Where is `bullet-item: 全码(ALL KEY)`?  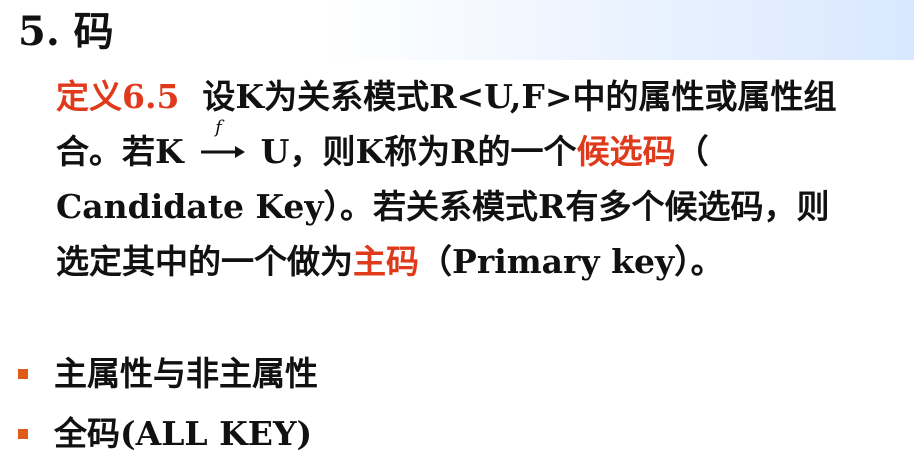 bullet-item: 全码(ALL KEY) is located at coordinates (168, 442).